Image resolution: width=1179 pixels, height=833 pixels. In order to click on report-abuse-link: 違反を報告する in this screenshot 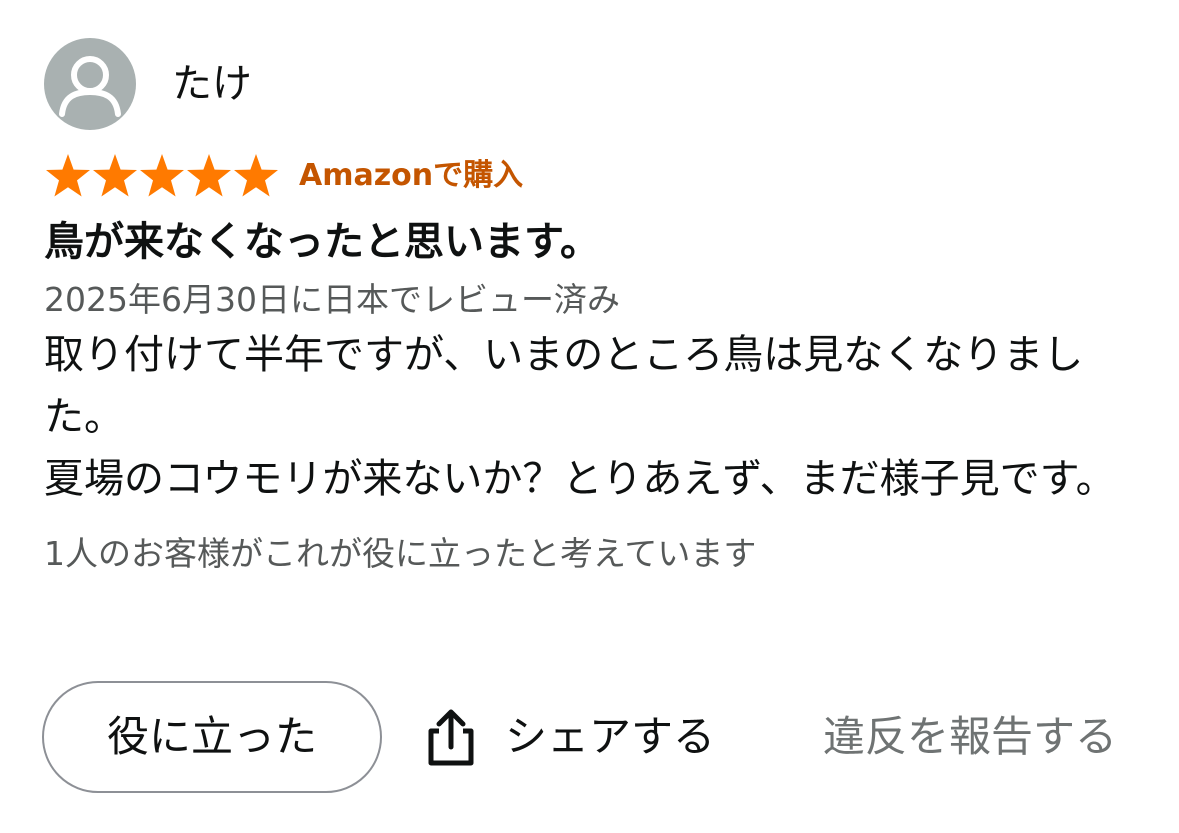, I will do `click(970, 737)`.